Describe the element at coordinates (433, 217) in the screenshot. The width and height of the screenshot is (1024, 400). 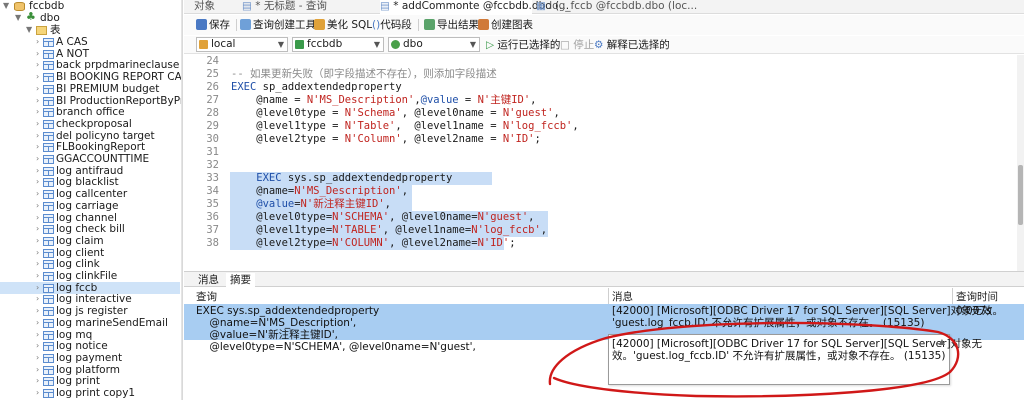
I see `sql-text: , @level0name=` at that location.